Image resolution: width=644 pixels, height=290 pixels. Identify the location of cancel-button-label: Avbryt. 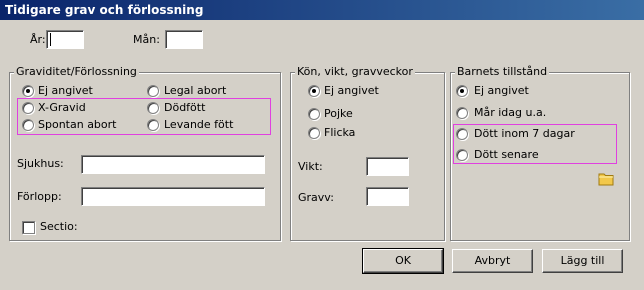
(492, 260).